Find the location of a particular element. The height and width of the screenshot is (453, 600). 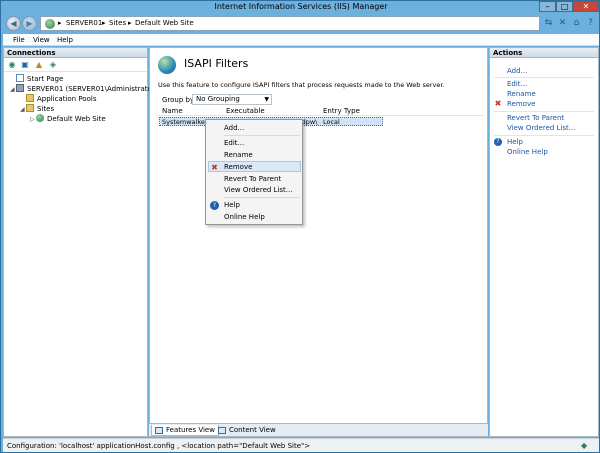

delete-connection-icon: ◈ is located at coordinates (53, 65).